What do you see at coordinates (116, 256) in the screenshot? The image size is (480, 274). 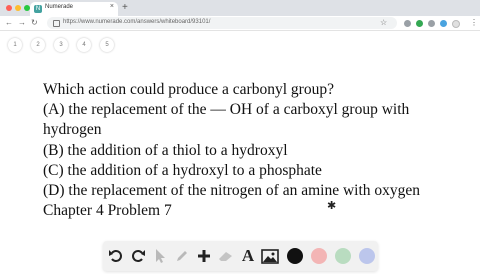 I see `undo-icon` at bounding box center [116, 256].